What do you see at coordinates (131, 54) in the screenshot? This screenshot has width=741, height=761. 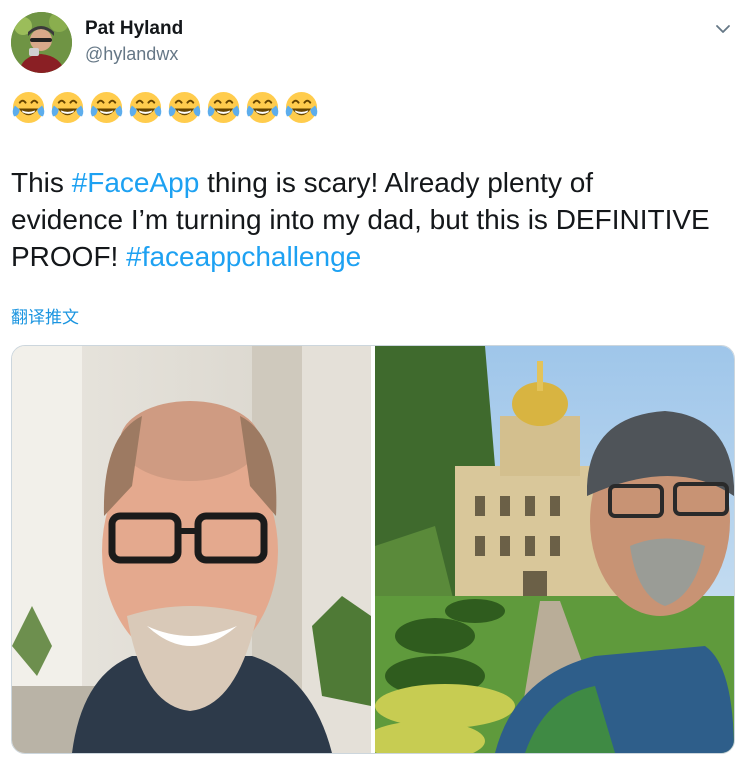 I see `author-handle: @hylandwx` at bounding box center [131, 54].